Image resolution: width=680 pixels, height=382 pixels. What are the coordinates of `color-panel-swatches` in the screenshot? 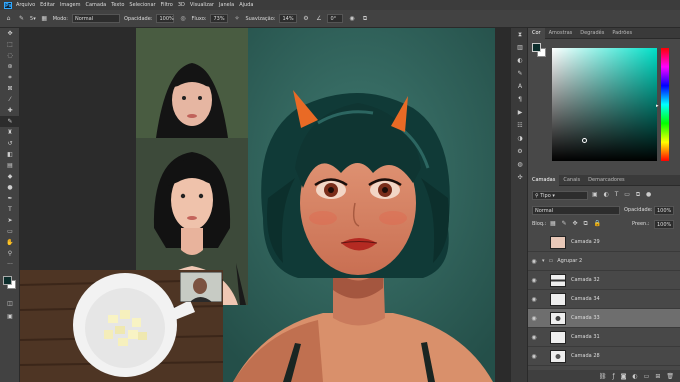 It's located at (539, 50).